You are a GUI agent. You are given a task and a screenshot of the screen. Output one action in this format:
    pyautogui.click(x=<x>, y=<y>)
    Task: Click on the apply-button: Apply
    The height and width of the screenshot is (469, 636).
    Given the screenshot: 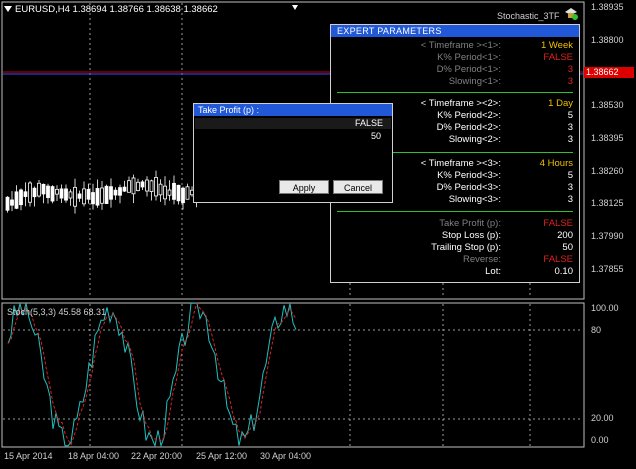 What is the action you would take?
    pyautogui.click(x=304, y=187)
    